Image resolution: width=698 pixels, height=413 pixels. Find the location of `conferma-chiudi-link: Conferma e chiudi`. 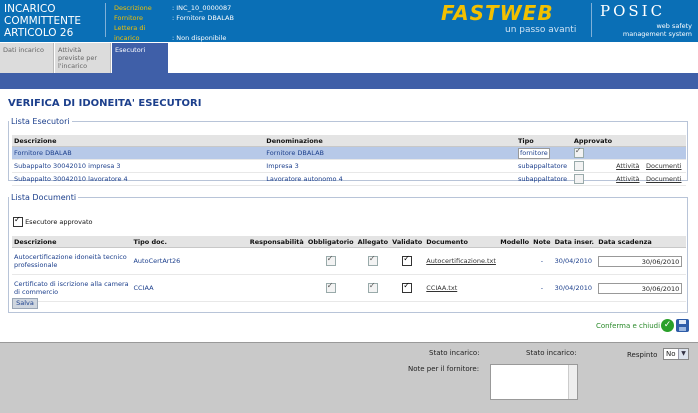

conferma-chiudi-link: Conferma e chiudi is located at coordinates (628, 326).